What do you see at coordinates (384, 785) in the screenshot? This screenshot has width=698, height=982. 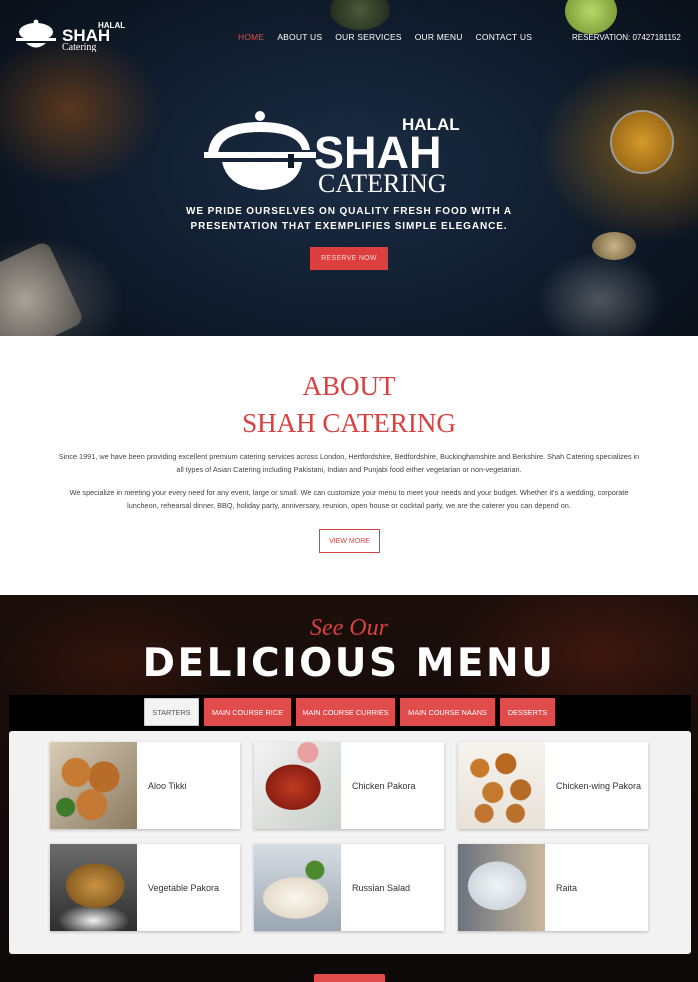 I see `menu-item-name: Chicken Pakora` at bounding box center [384, 785].